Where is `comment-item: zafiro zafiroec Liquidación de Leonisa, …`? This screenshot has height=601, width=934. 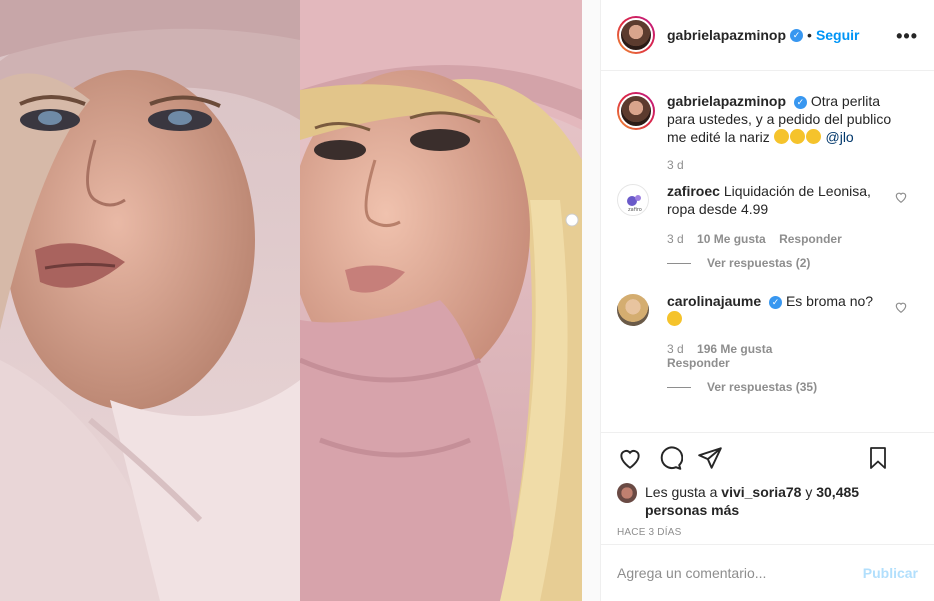
comment-item: zafiro zafiroec Liquidación de Leonisa, … is located at coordinates (767, 226).